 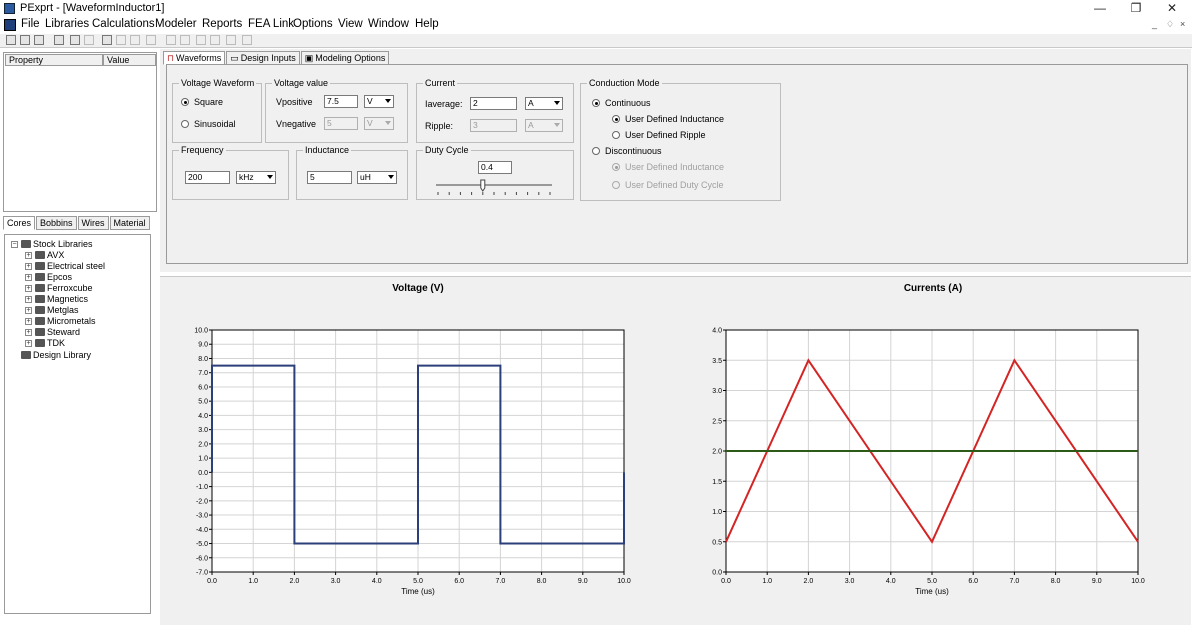 What do you see at coordinates (247, 40) in the screenshot?
I see `report-icon` at bounding box center [247, 40].